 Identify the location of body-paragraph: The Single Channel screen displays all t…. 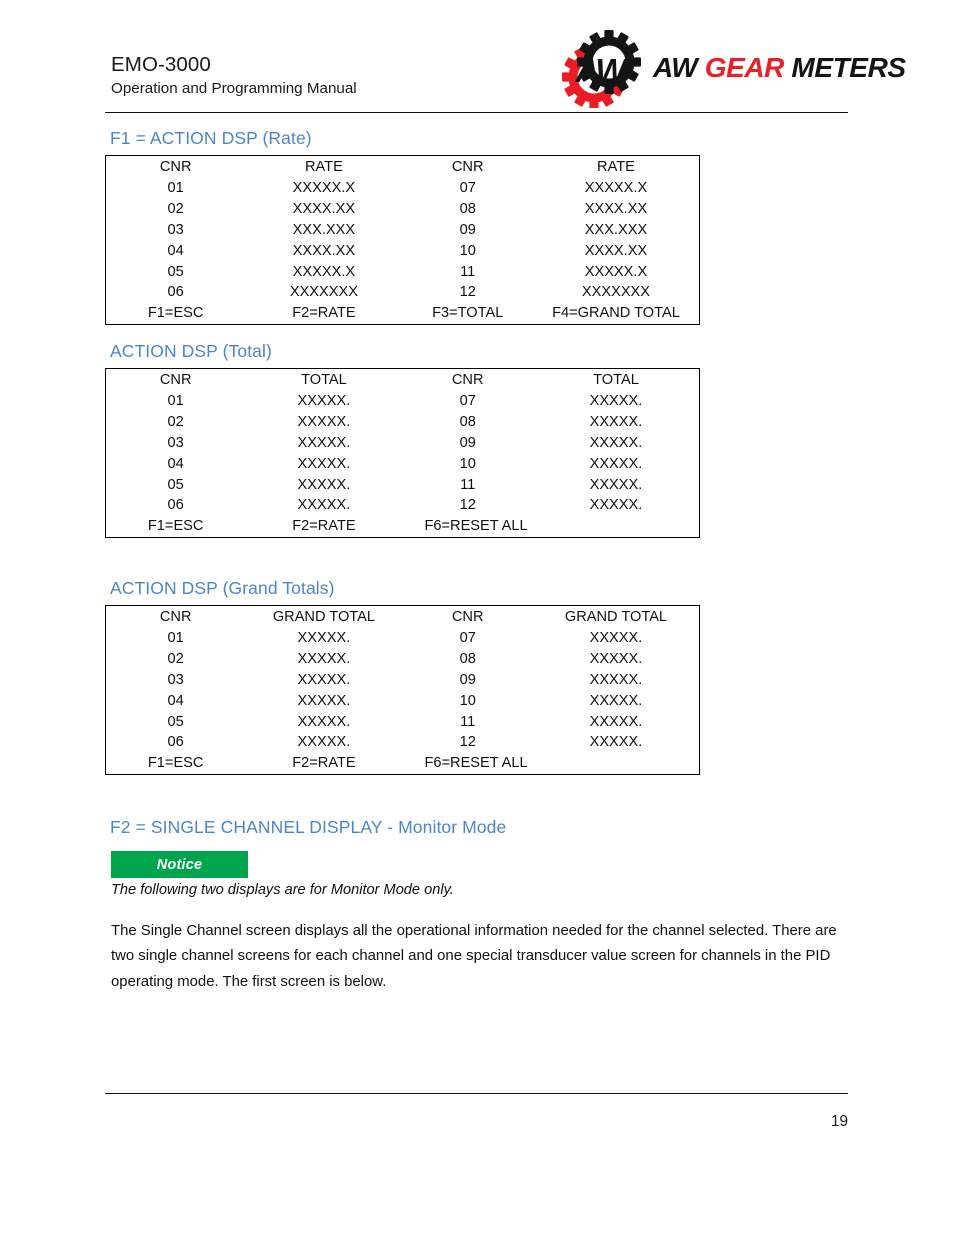
(474, 956).